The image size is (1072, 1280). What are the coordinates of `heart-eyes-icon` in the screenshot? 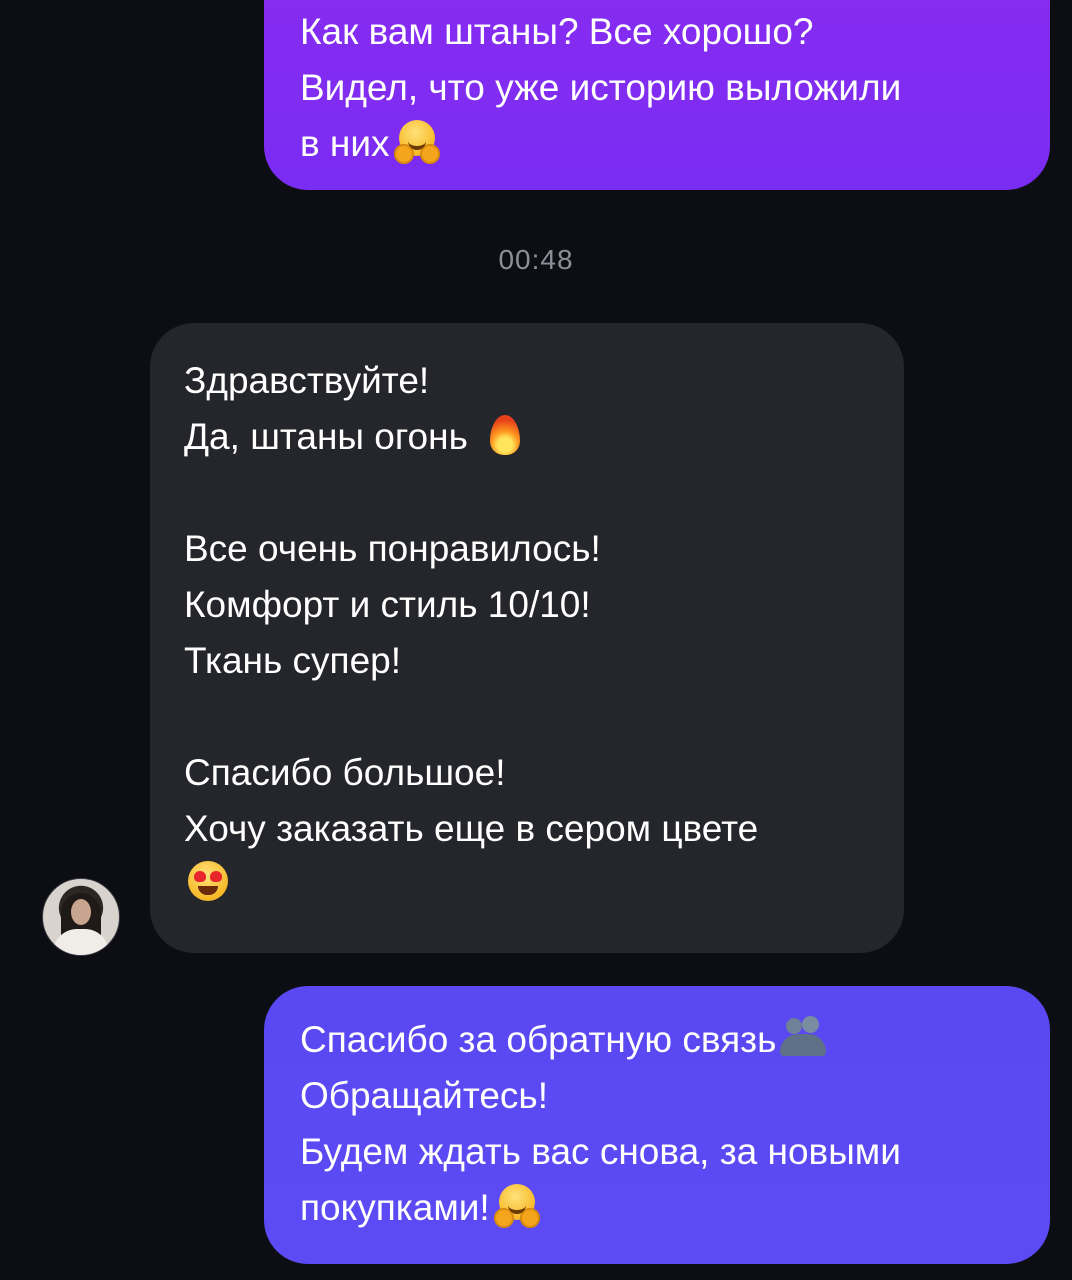 It's located at (207, 882).